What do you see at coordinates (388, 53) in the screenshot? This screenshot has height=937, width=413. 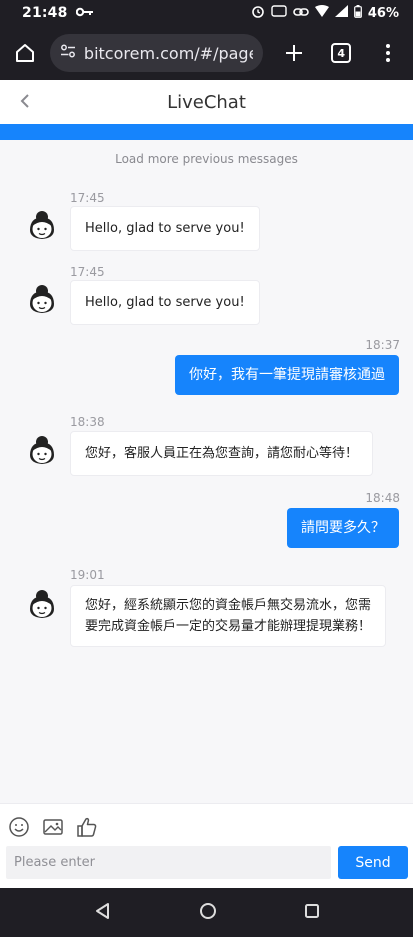 I see `more-menu-icon` at bounding box center [388, 53].